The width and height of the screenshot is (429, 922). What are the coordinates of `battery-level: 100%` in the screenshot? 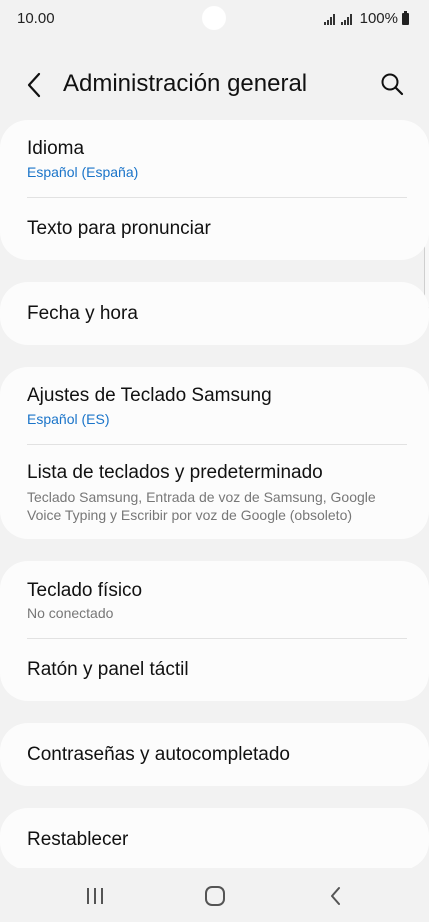 It's located at (378, 18).